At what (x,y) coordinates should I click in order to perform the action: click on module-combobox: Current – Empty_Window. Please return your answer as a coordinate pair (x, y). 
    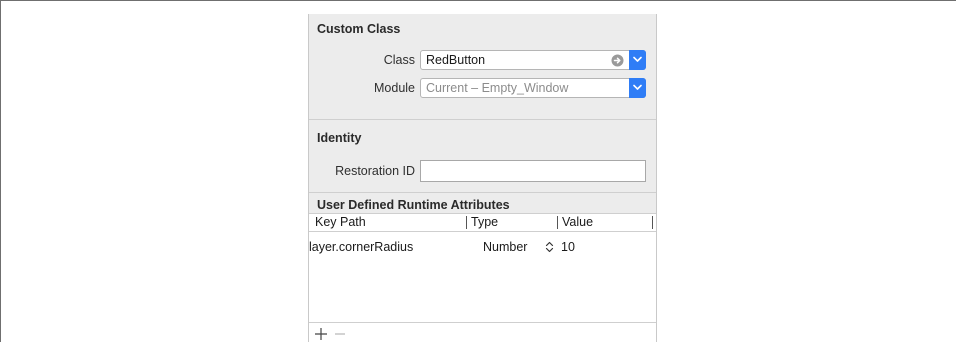
    Looking at the image, I should click on (533, 88).